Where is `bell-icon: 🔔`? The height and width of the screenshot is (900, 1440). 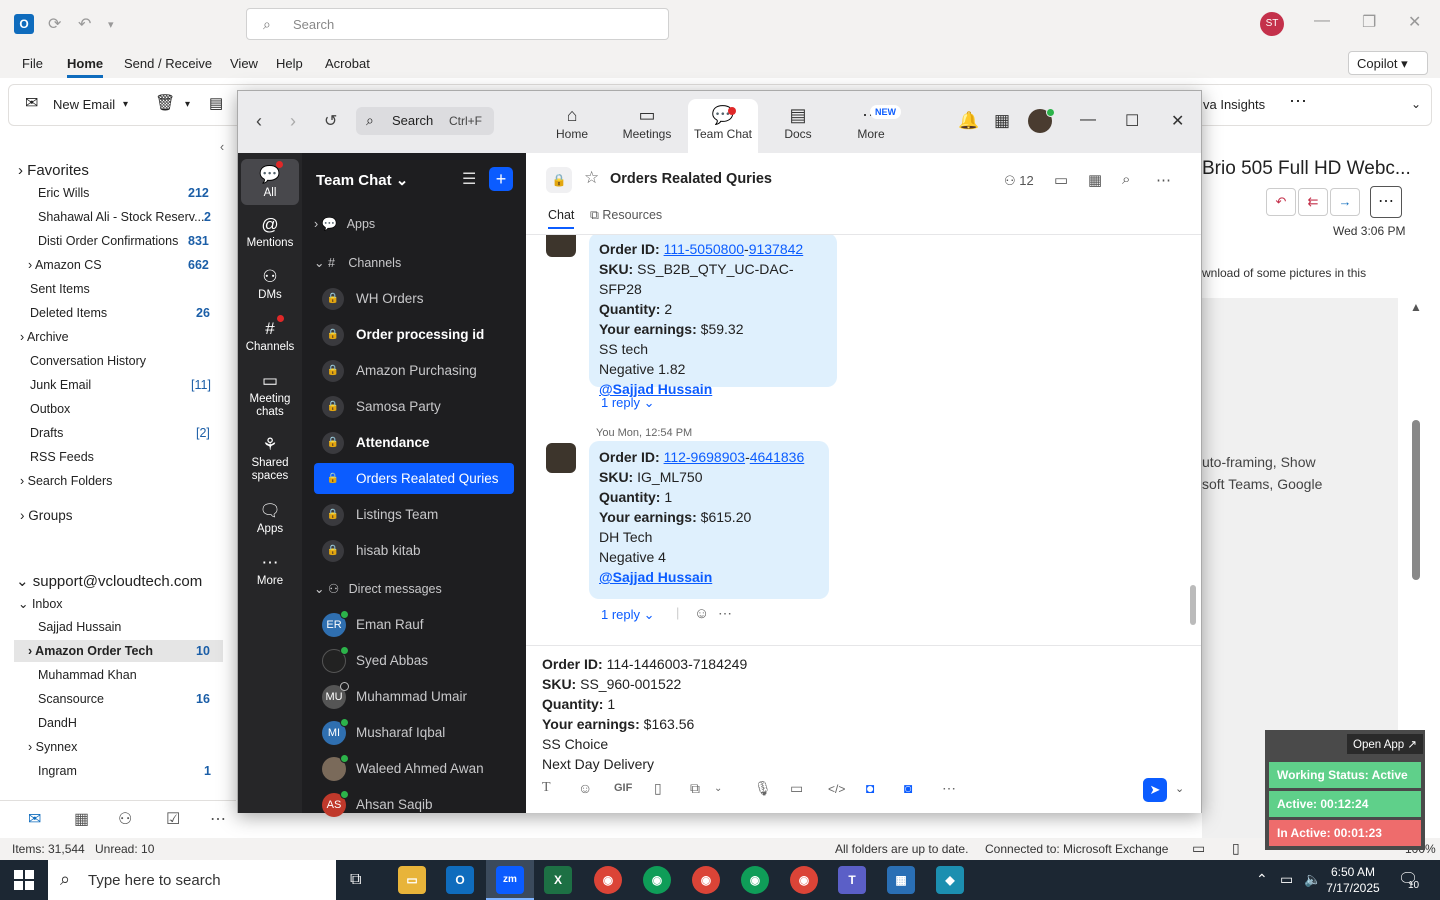 bell-icon: 🔔 is located at coordinates (968, 121).